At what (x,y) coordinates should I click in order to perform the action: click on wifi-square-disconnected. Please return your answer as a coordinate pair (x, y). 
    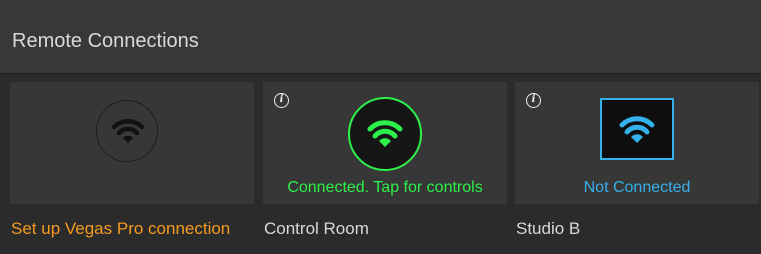
    Looking at the image, I should click on (637, 129).